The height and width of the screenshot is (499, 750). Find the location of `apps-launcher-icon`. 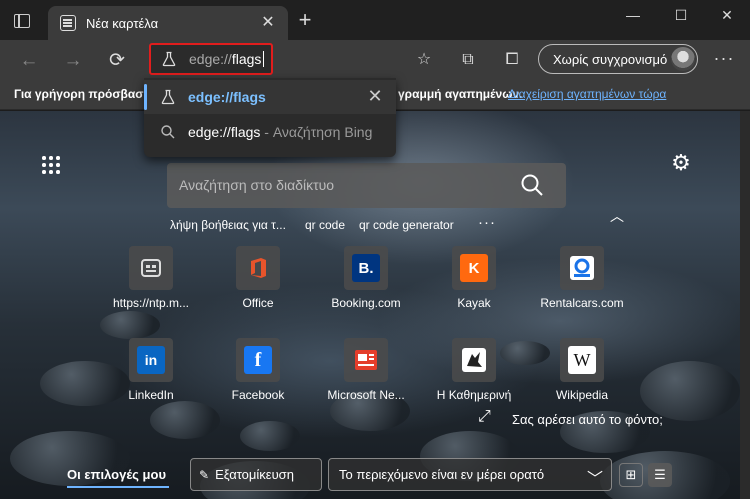

apps-launcher-icon is located at coordinates (52, 166).